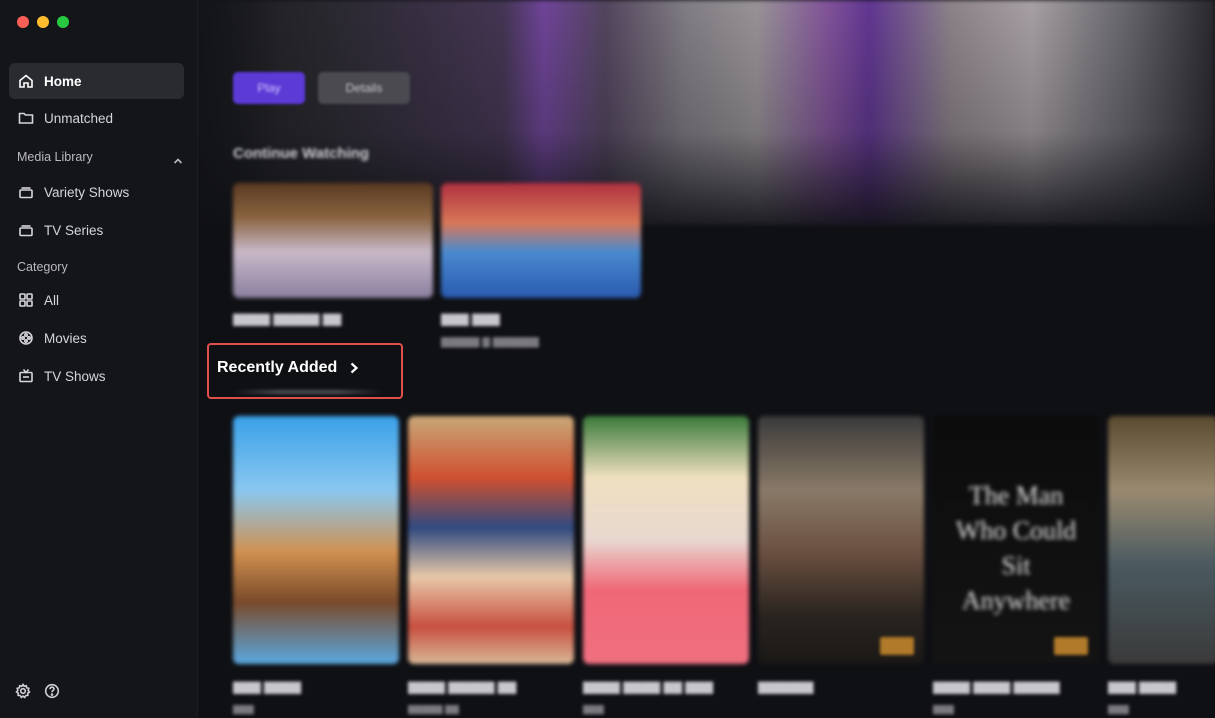  What do you see at coordinates (490, 342) in the screenshot?
I see `card-subtitle-placeholder: ▇▇▇▇▇ ▇ ▇▇▇▇▇▇` at bounding box center [490, 342].